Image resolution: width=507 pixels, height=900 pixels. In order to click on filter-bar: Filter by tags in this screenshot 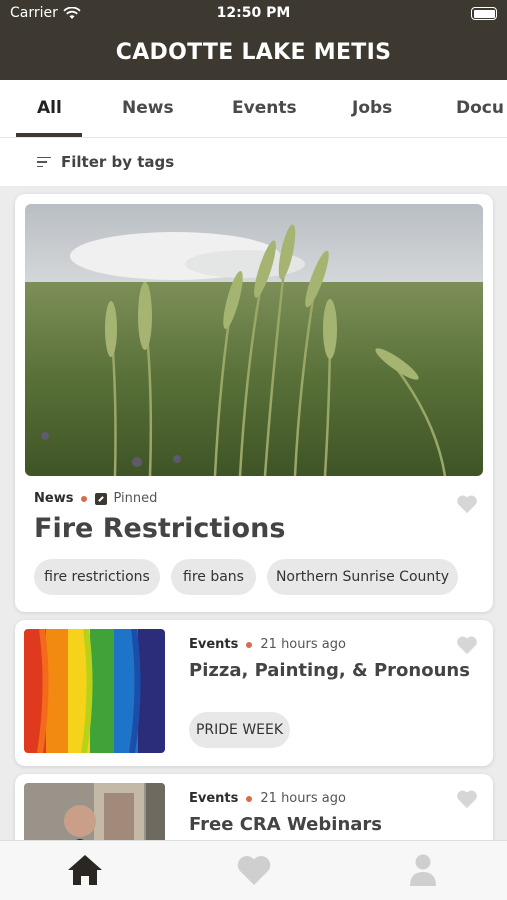, I will do `click(253, 162)`.